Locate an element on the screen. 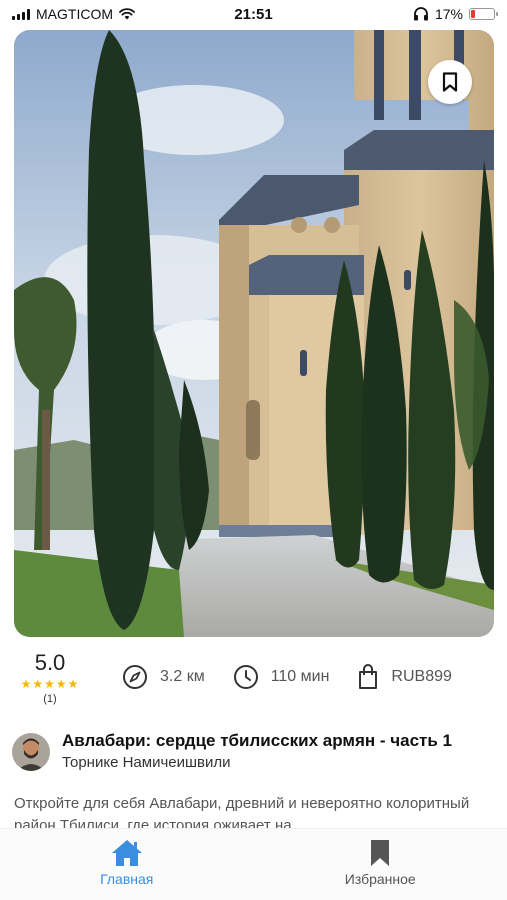  rating-block: 5.0 ★★★★★ (1) is located at coordinates (50, 678).